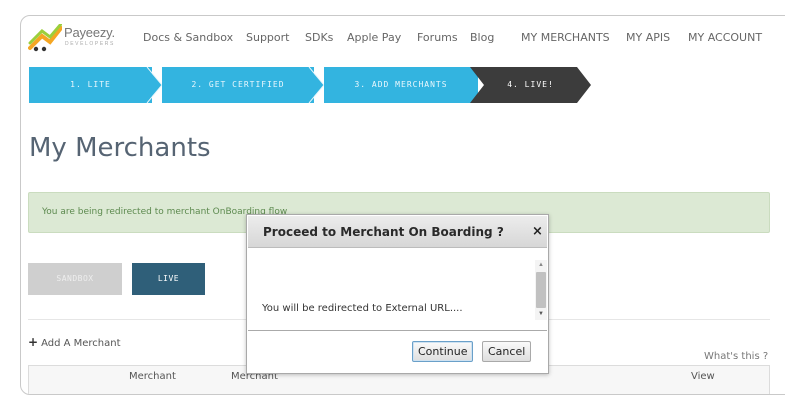 The image size is (785, 401). I want to click on step-lite: 1. LITE, so click(90, 85).